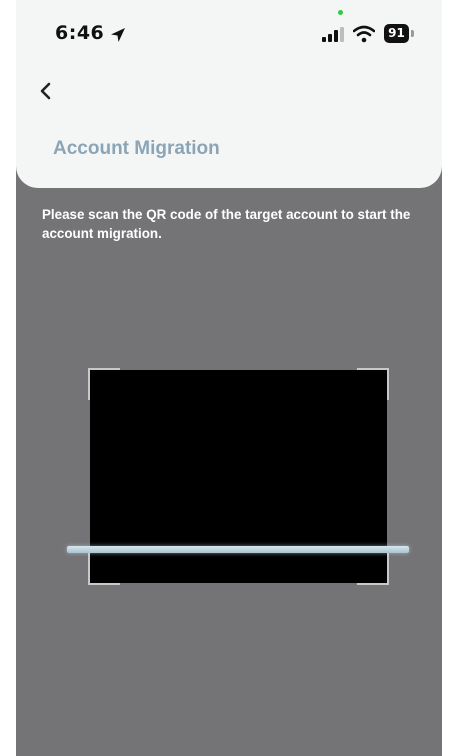 The width and height of the screenshot is (461, 756). I want to click on chevron-left-icon, so click(45, 91).